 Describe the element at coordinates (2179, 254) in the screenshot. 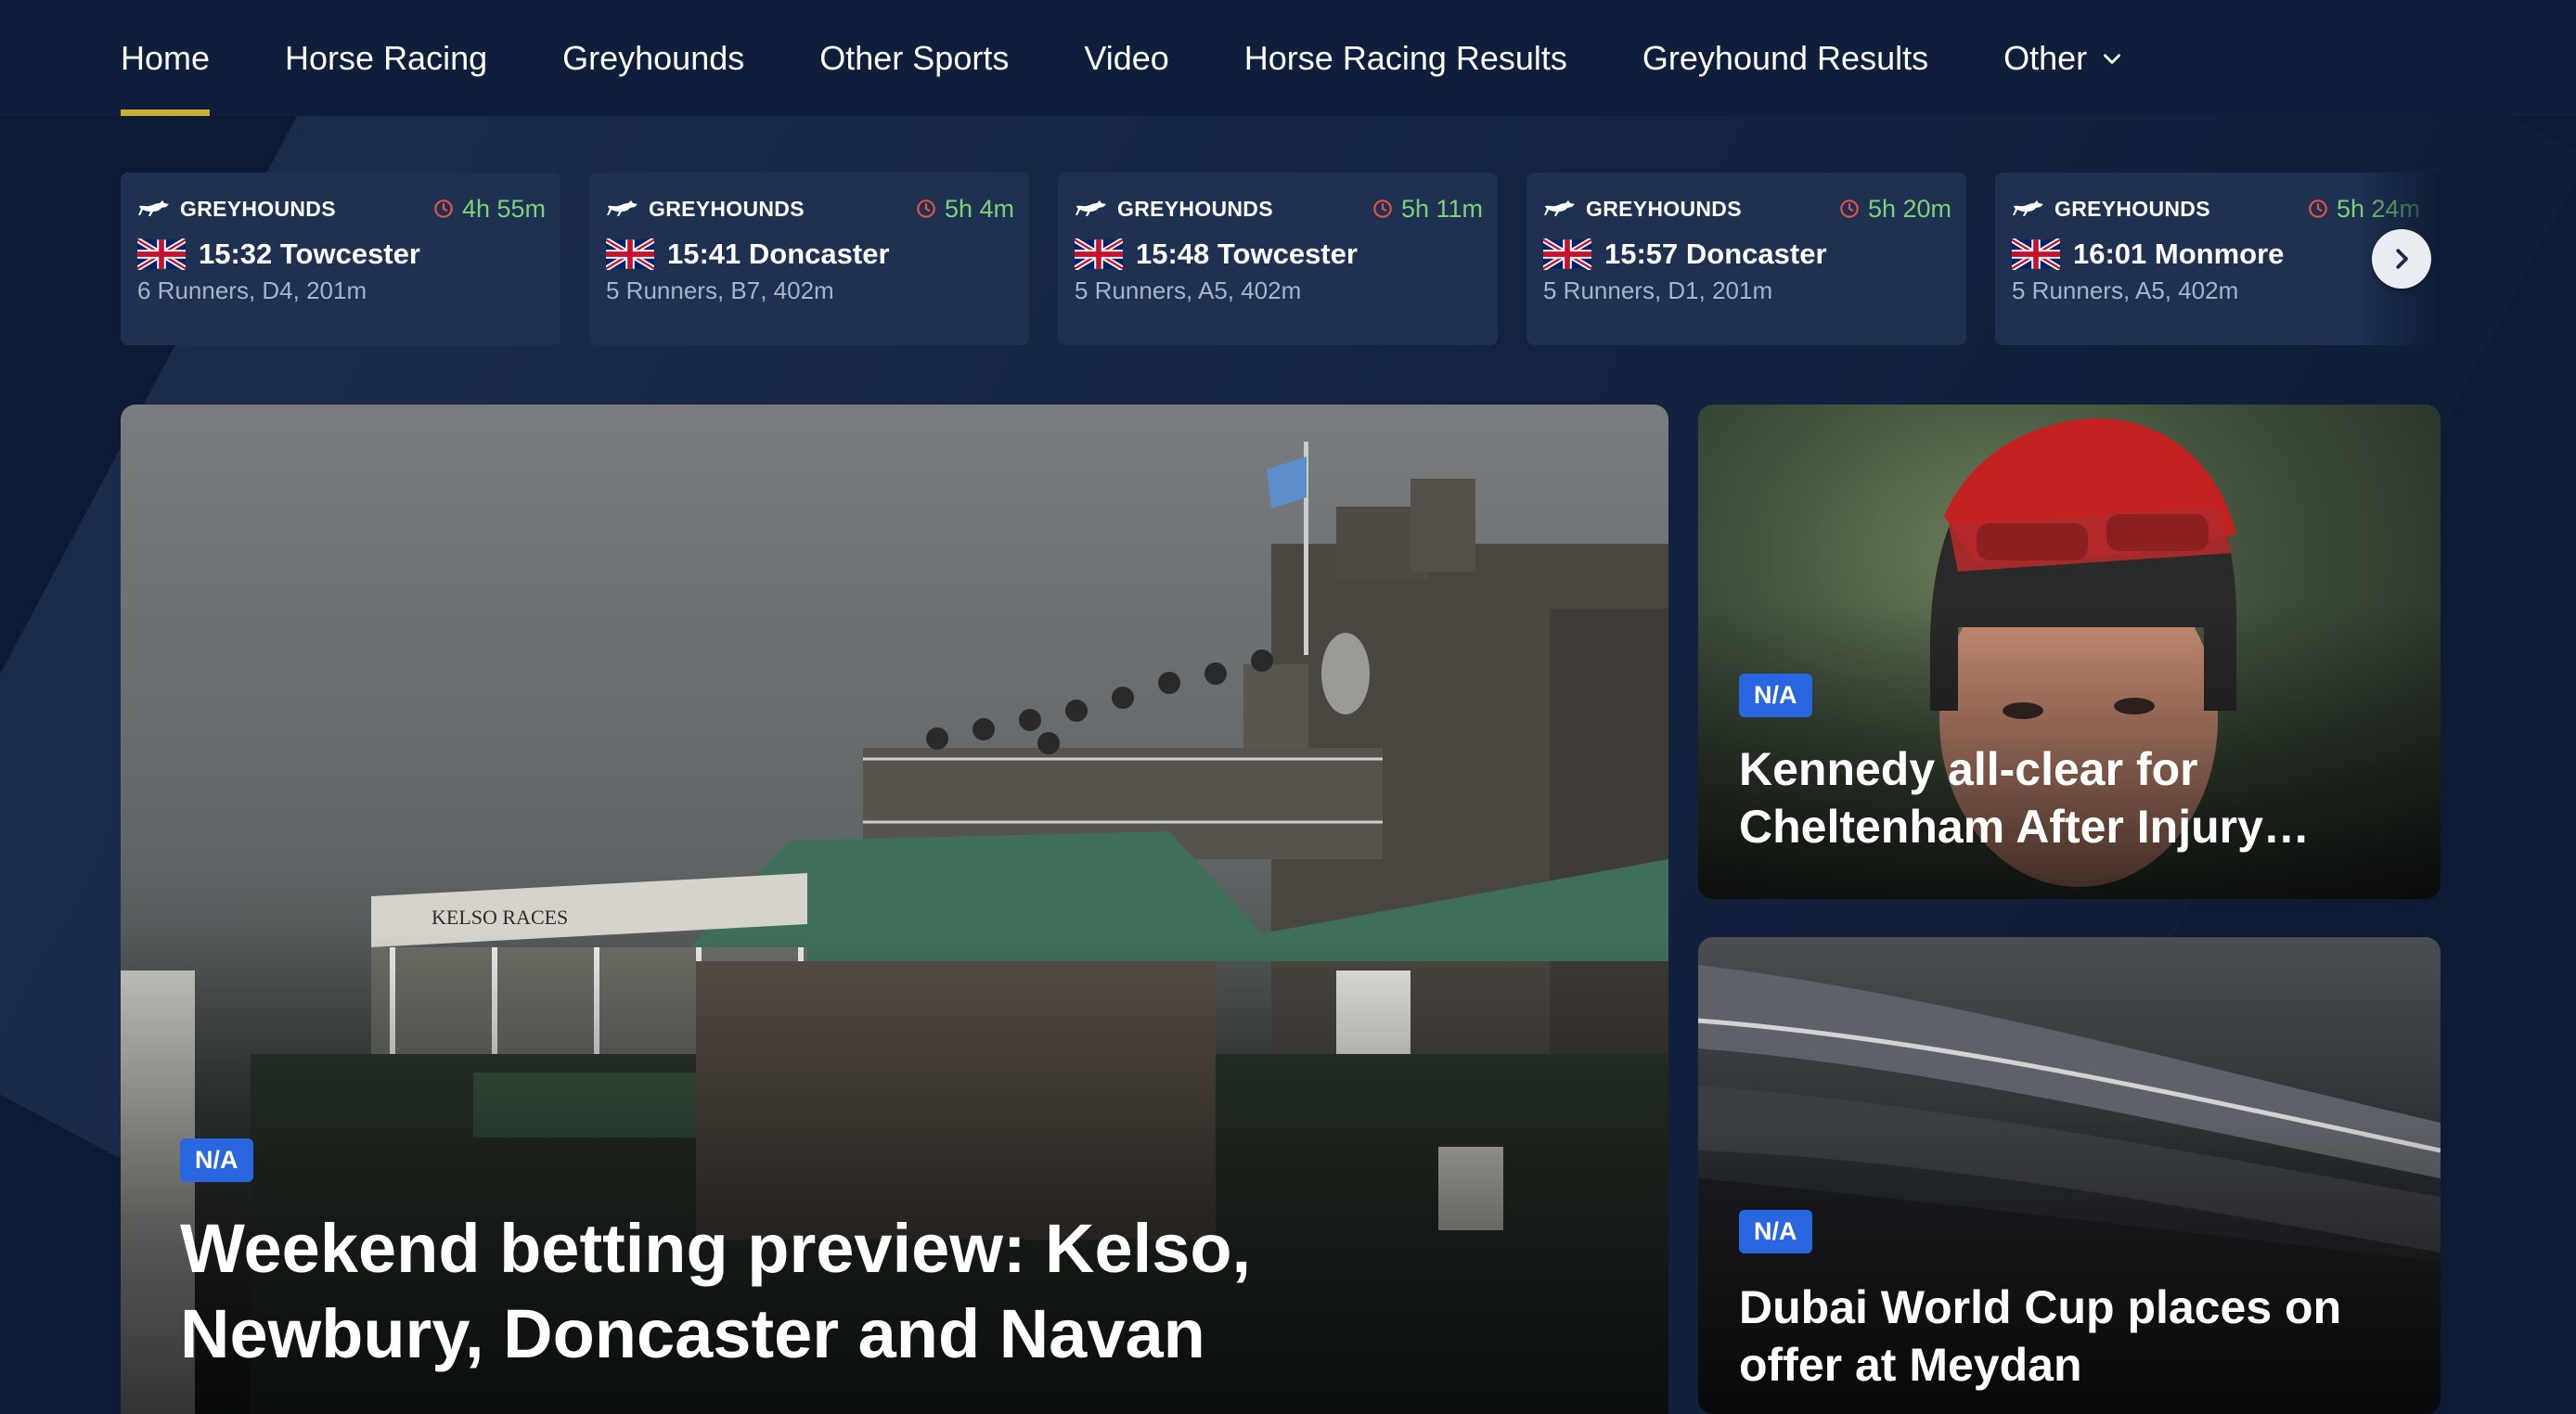

I see `race-title: 16:01 Monmore` at that location.